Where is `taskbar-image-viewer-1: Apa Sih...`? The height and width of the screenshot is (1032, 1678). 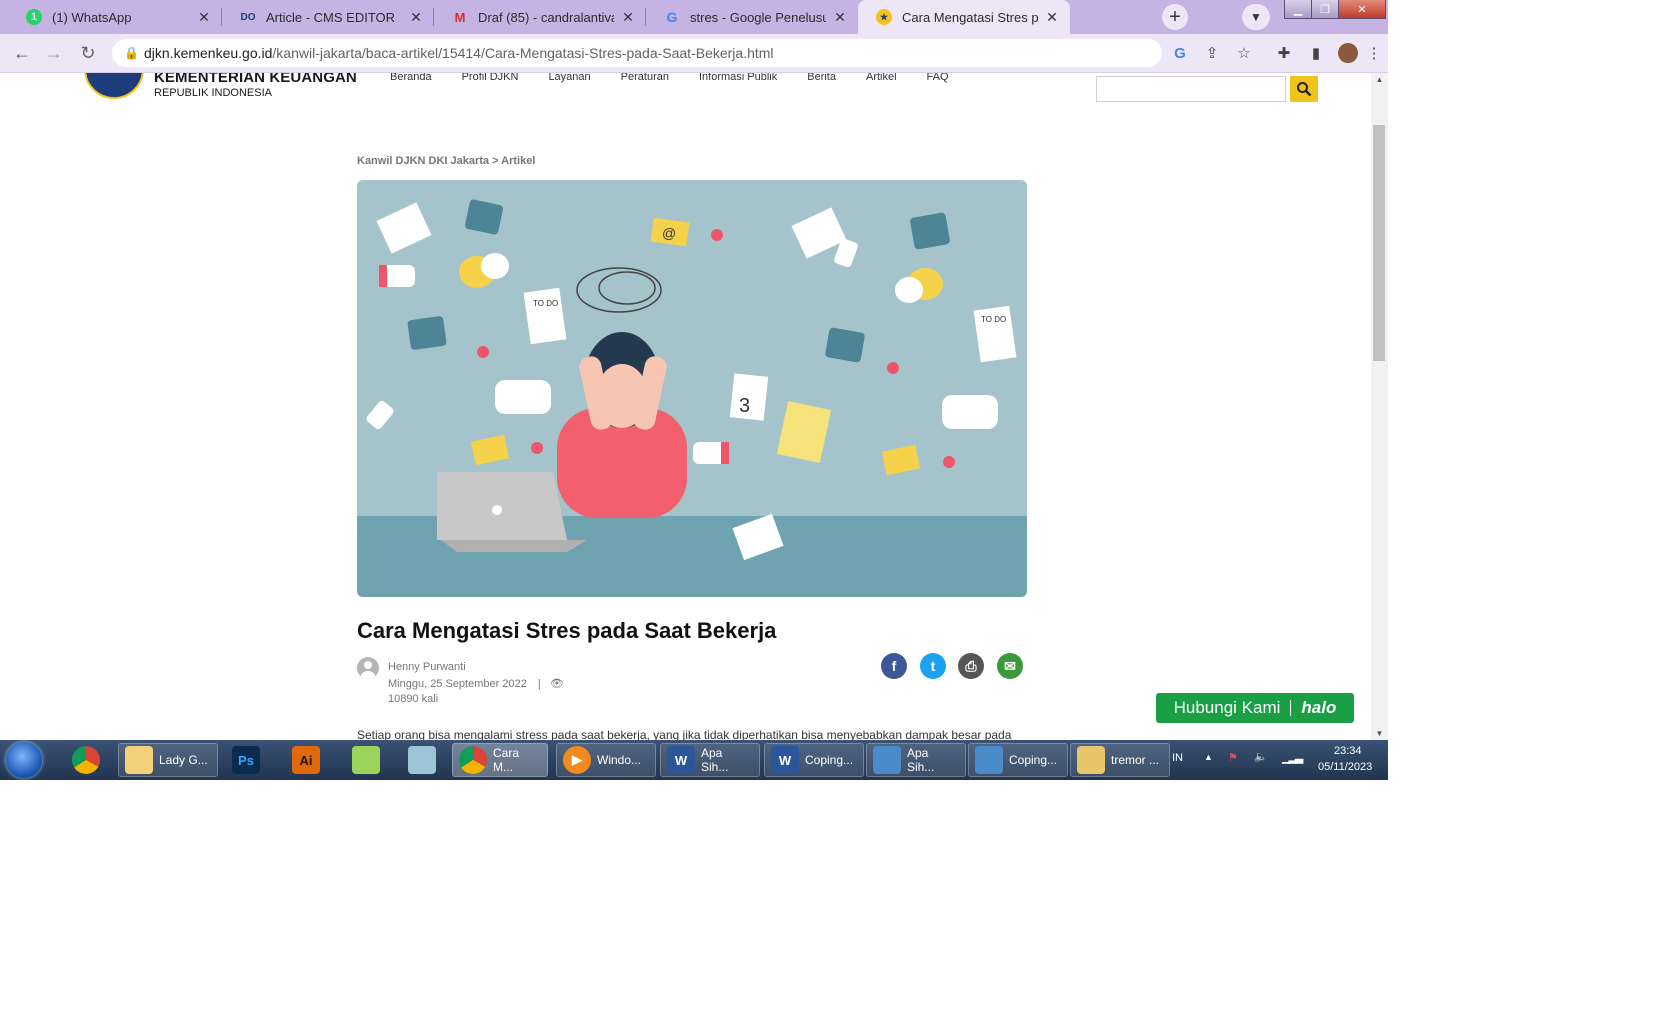 taskbar-image-viewer-1: Apa Sih... is located at coordinates (916, 760).